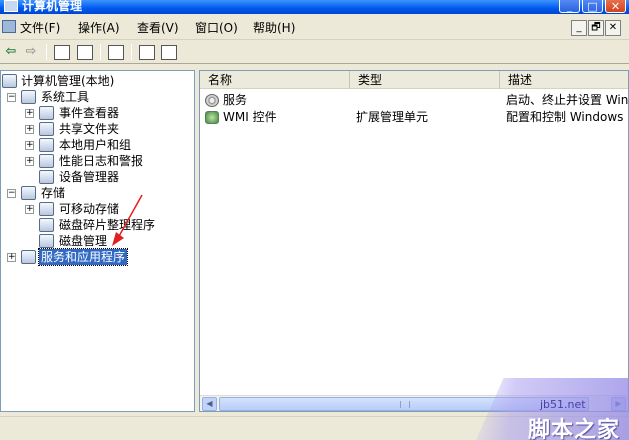 The height and width of the screenshot is (440, 629). Describe the element at coordinates (212, 100) in the screenshot. I see `services-icon` at that location.